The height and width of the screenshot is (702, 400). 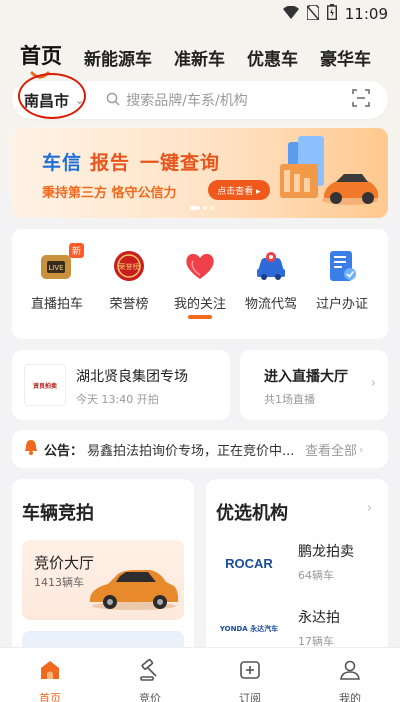 What do you see at coordinates (325, 175) in the screenshot?
I see `banner-illustration-icon` at bounding box center [325, 175].